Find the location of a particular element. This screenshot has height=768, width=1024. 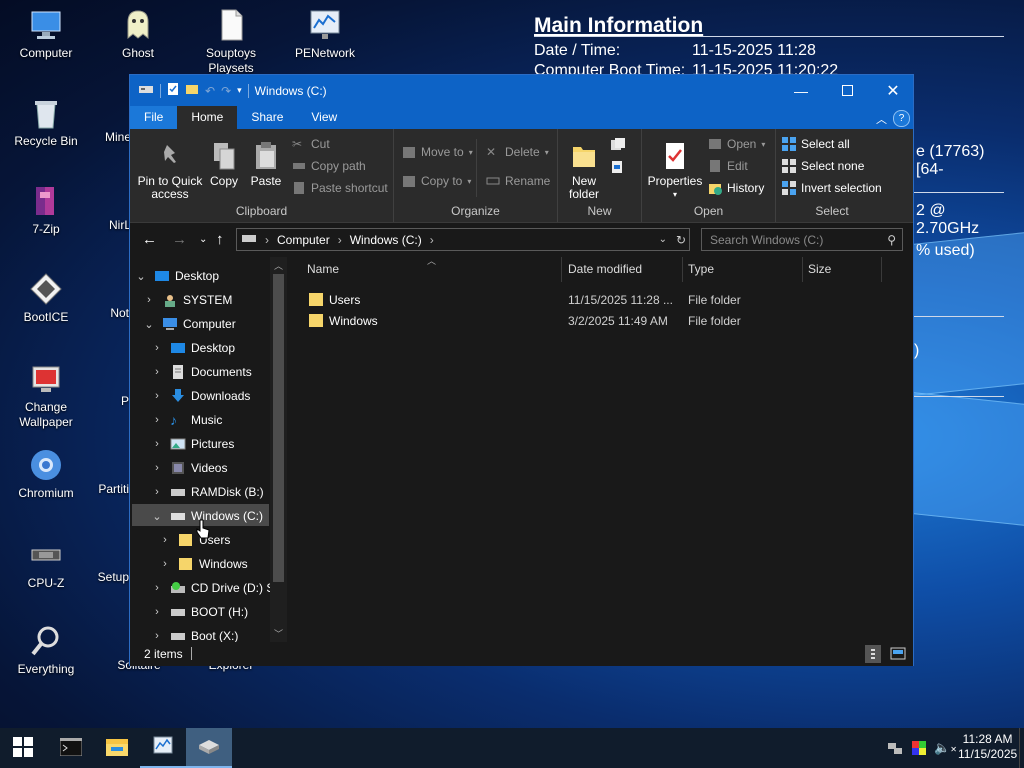

tab-file: File is located at coordinates (154, 117).